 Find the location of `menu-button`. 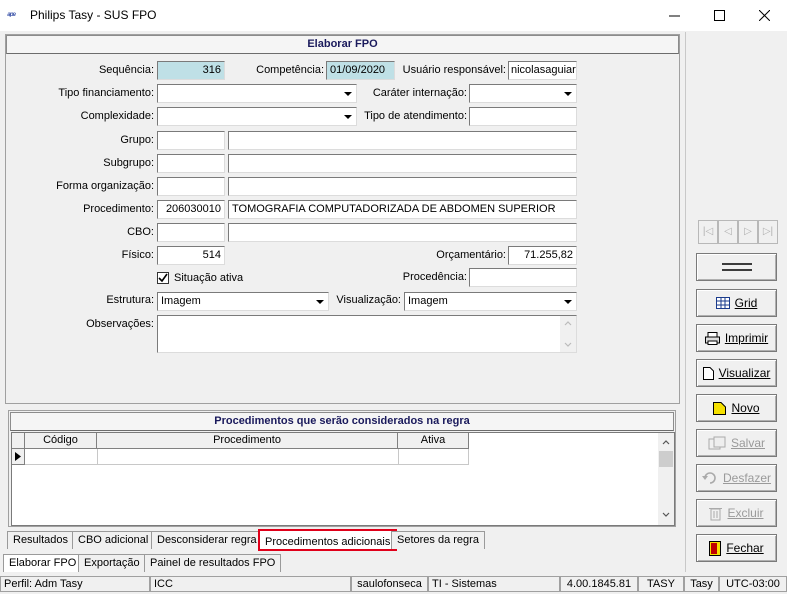

menu-button is located at coordinates (736, 267).